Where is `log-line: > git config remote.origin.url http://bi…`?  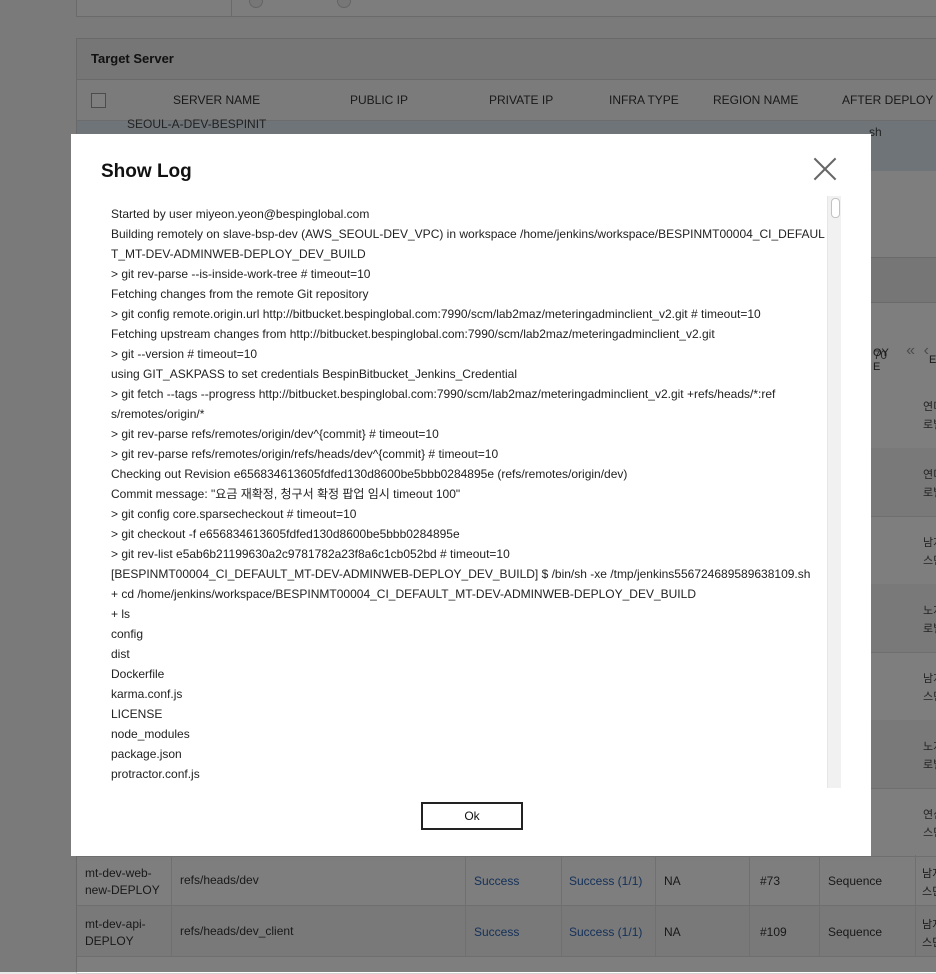
log-line: > git config remote.origin.url http://bi… is located at coordinates (436, 314).